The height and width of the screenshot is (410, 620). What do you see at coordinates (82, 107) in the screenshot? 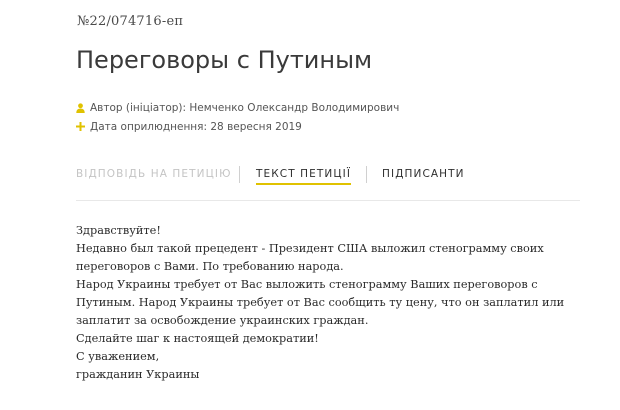
I see `user-icon` at bounding box center [82, 107].